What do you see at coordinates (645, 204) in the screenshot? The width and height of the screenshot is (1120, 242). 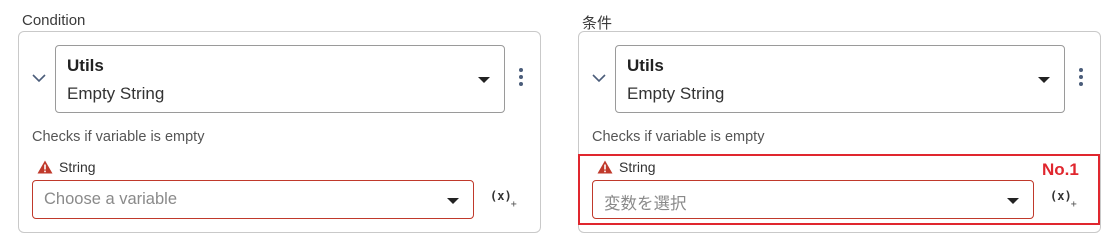 I see `variable-placeholder: 変数を選択` at bounding box center [645, 204].